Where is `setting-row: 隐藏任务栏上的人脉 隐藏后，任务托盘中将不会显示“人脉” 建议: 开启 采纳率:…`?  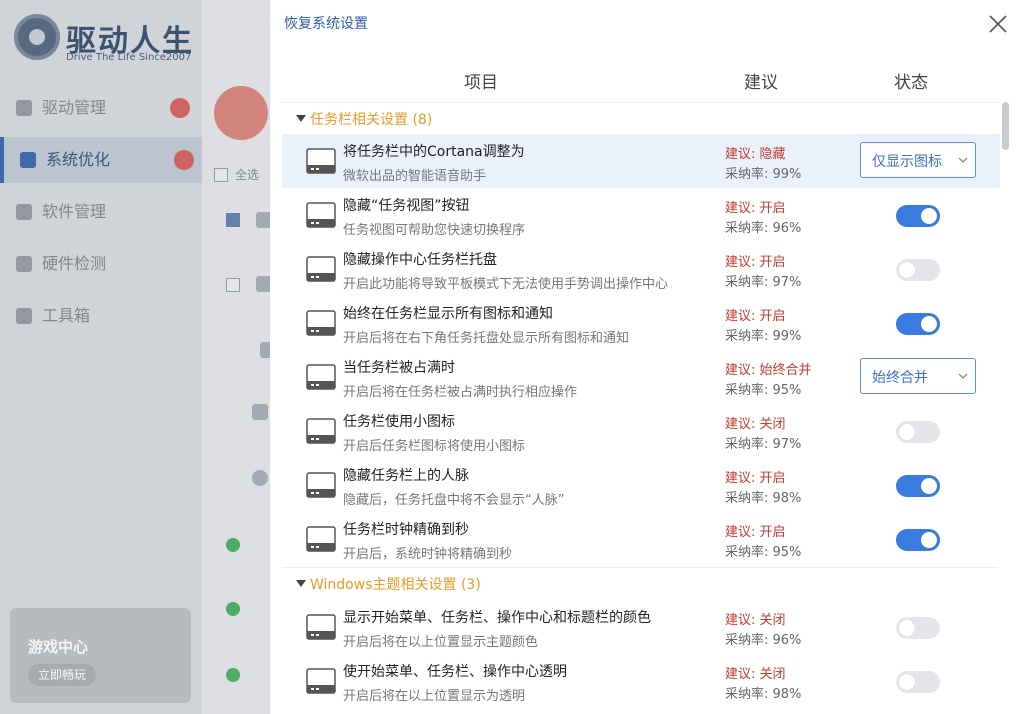
setting-row: 隐藏任务栏上的人脉 隐藏后，任务托盘中将不会显示“人脉” 建议: 开启 采纳率:… is located at coordinates (641, 485).